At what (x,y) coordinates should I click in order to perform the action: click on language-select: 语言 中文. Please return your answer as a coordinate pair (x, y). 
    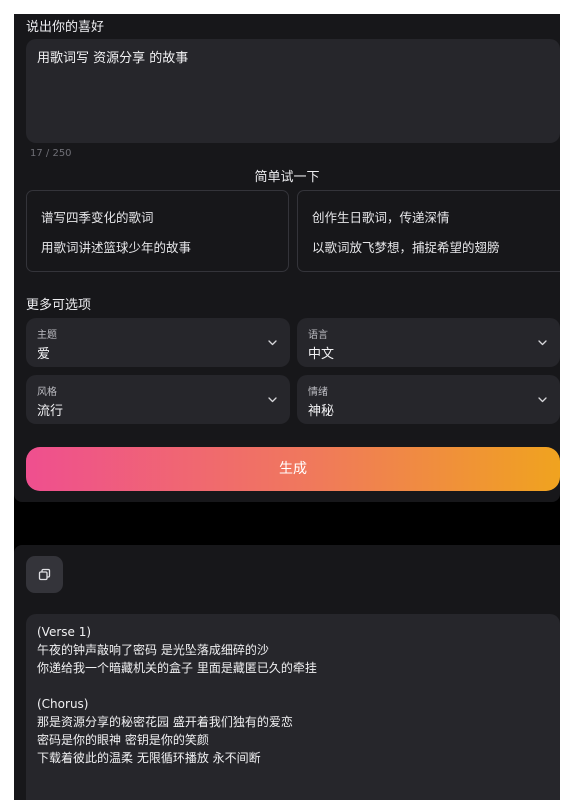
    Looking at the image, I should click on (428, 342).